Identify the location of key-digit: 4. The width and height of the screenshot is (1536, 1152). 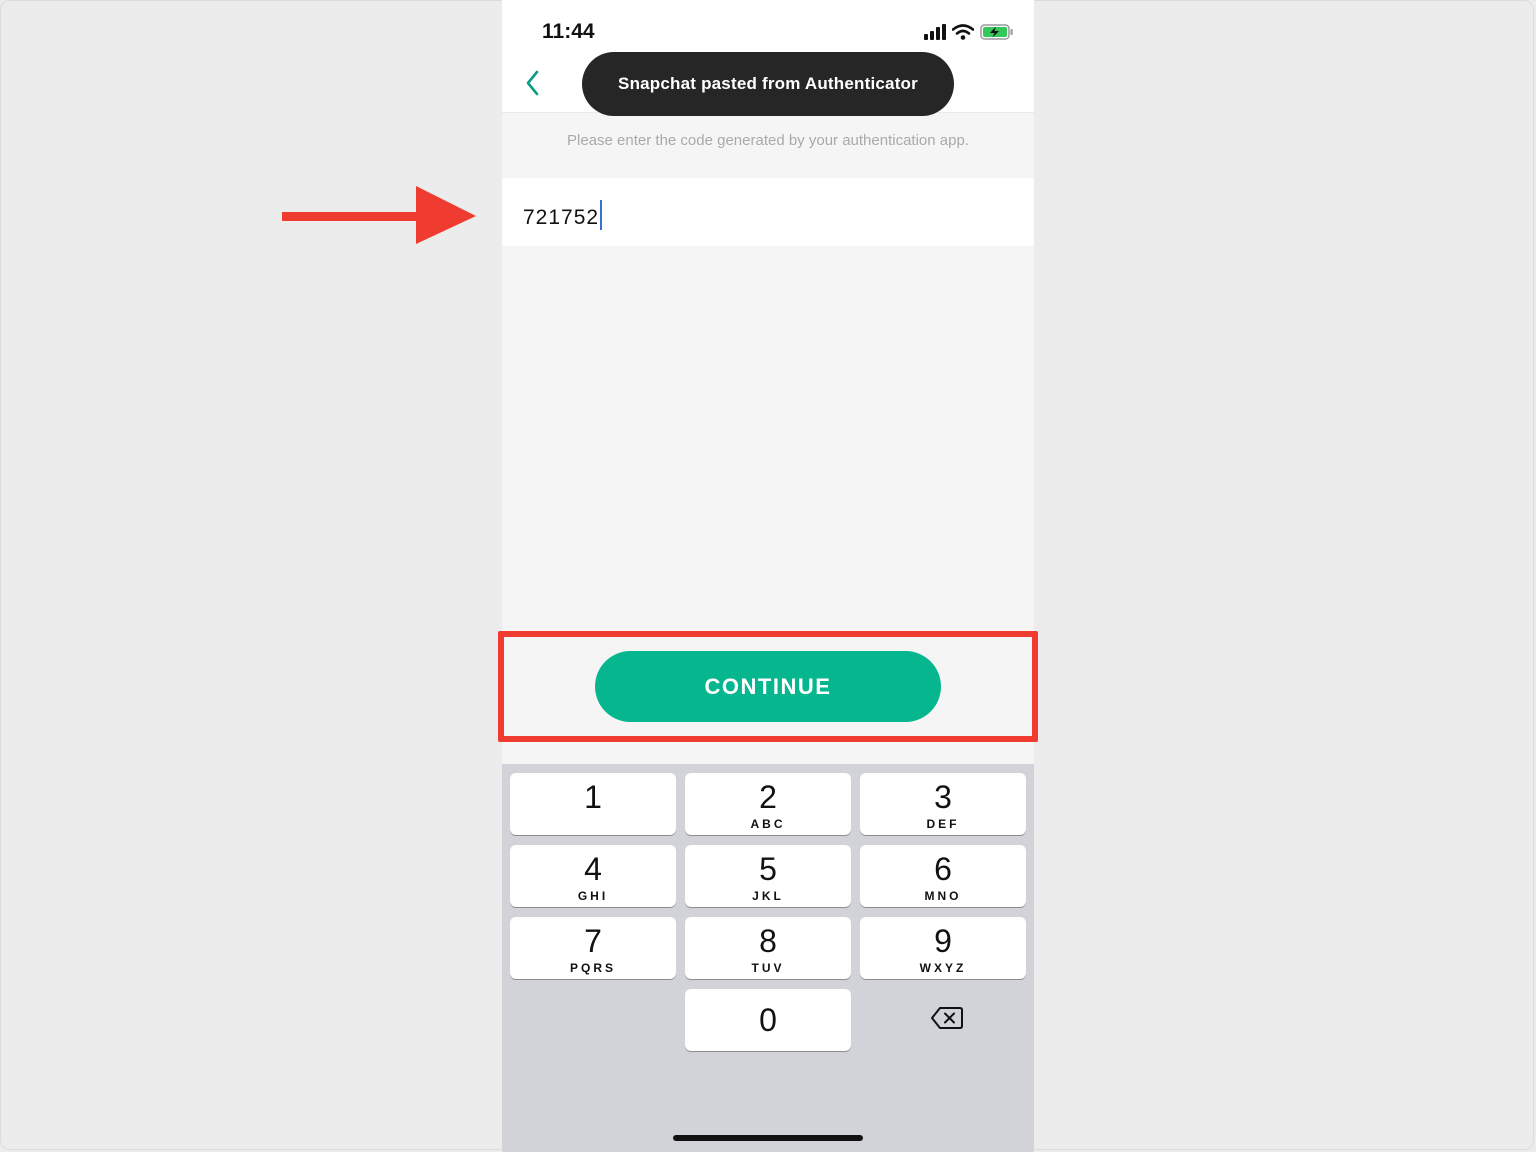
(593, 869).